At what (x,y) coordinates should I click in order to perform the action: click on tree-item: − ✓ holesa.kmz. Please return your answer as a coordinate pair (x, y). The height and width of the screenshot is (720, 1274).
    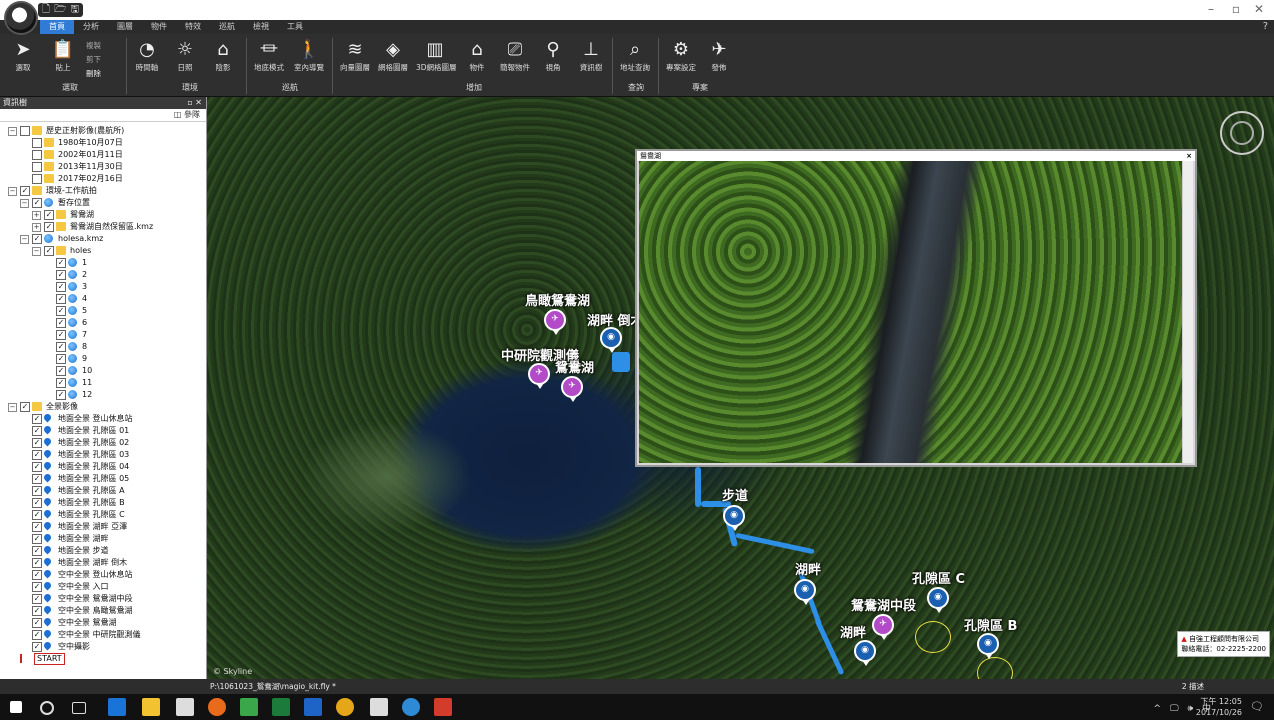
    Looking at the image, I should click on (103, 239).